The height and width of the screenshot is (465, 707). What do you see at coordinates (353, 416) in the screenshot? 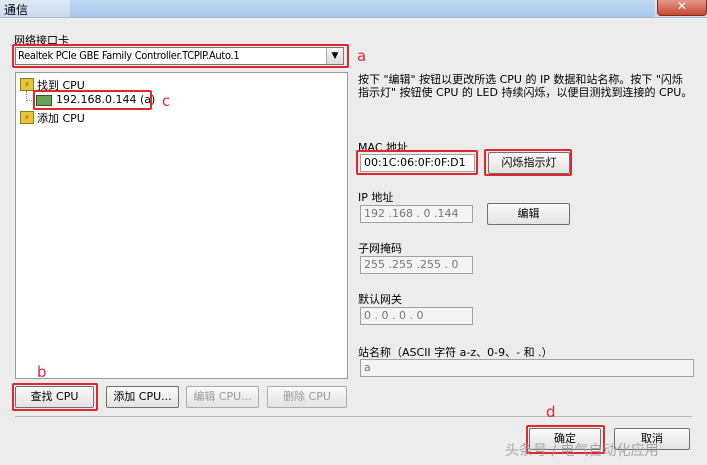
I see `separator` at bounding box center [353, 416].